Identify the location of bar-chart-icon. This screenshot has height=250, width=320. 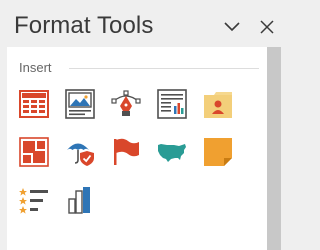
(79, 200).